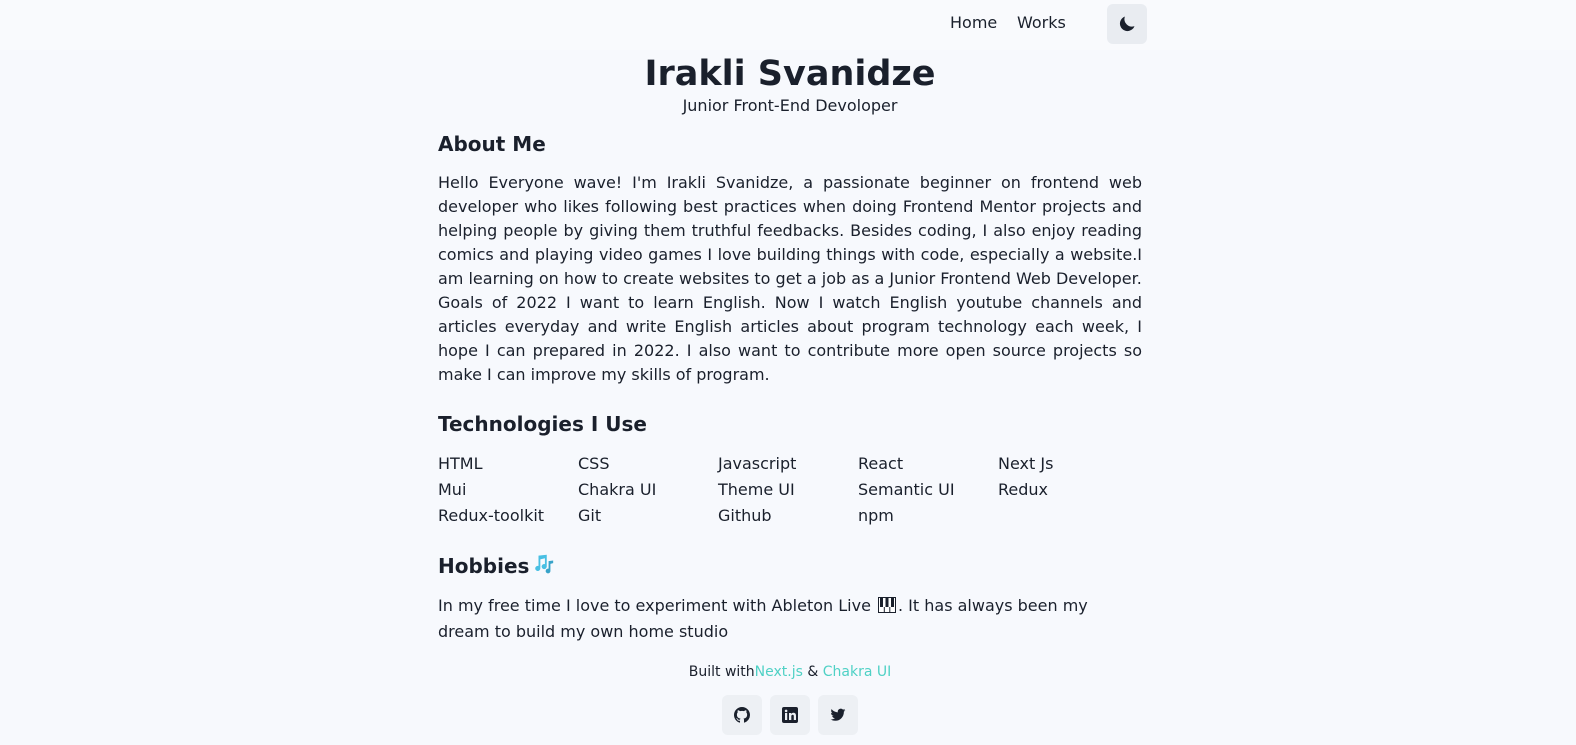 The height and width of the screenshot is (745, 1576). What do you see at coordinates (857, 672) in the screenshot?
I see `chakra-link: Chakra UI` at bounding box center [857, 672].